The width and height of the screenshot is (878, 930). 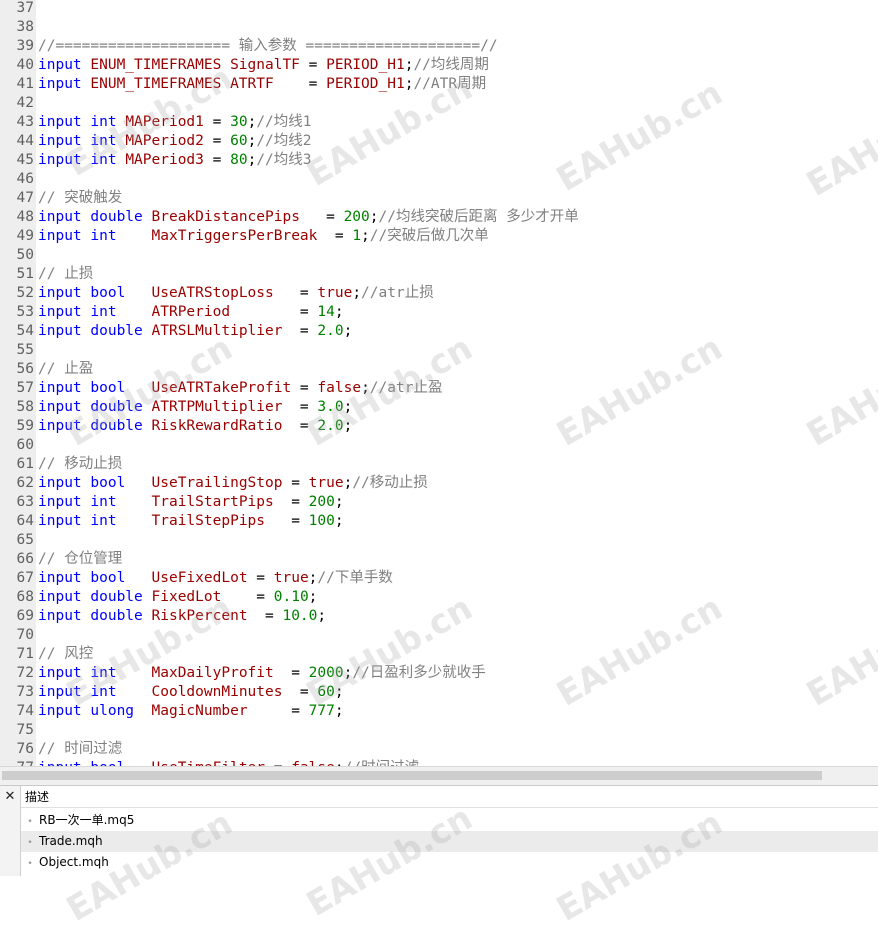 I want to click on comment-token: //突破后做几次单, so click(x=429, y=236).